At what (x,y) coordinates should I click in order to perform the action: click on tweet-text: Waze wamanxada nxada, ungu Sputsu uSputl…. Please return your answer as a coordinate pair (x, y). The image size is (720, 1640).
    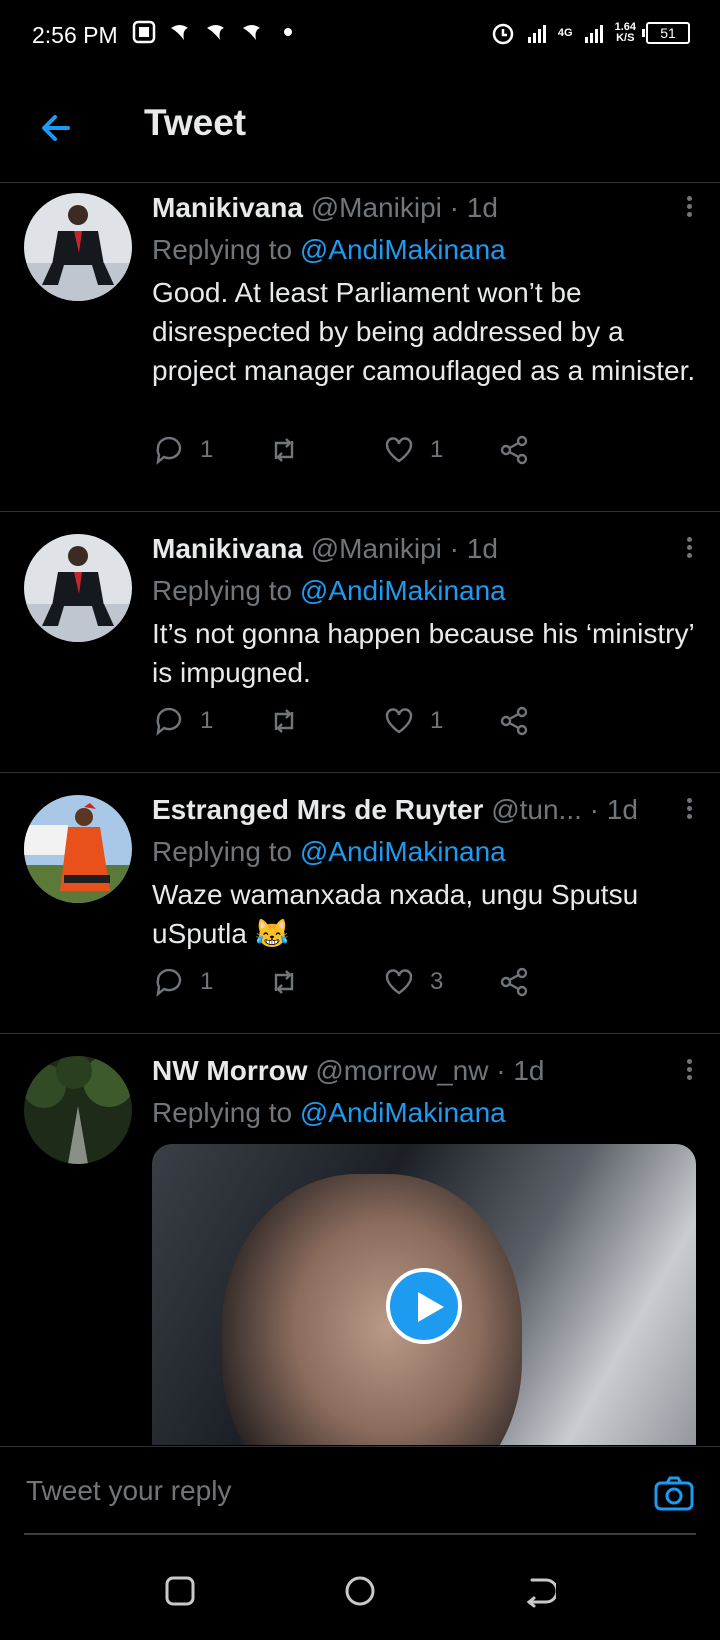
    Looking at the image, I should click on (395, 914).